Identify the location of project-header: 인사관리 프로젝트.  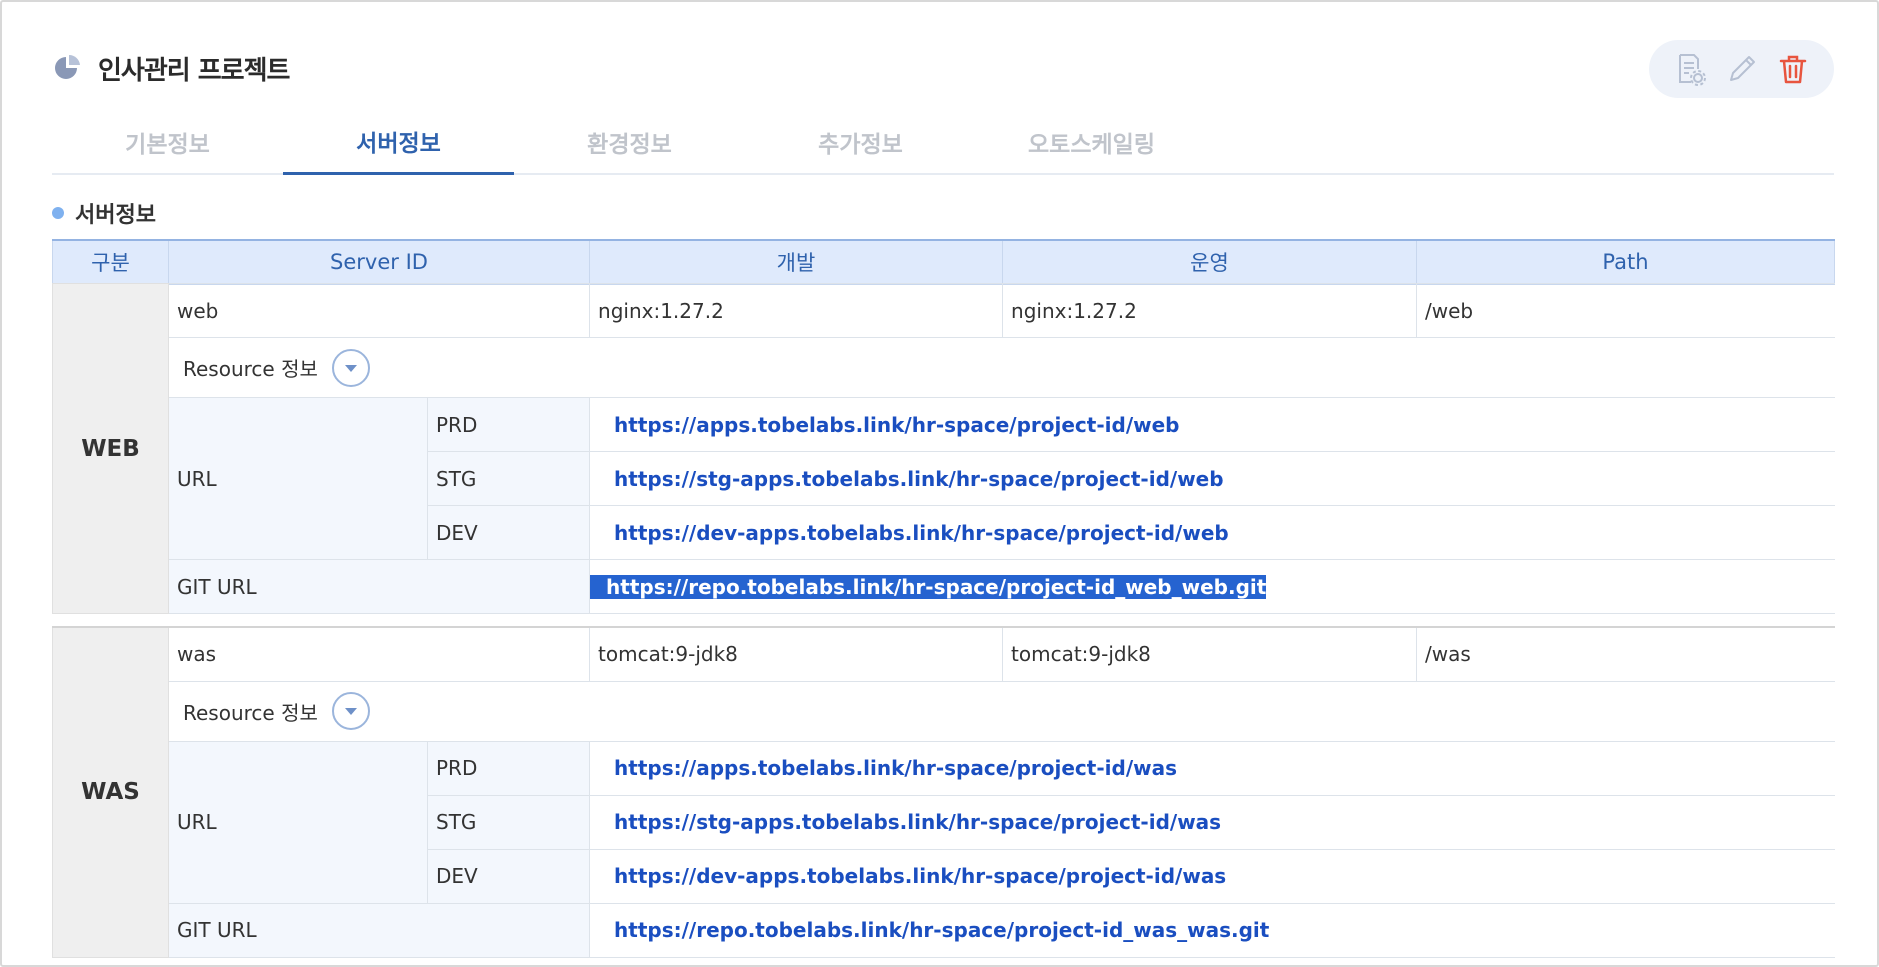
(171, 68).